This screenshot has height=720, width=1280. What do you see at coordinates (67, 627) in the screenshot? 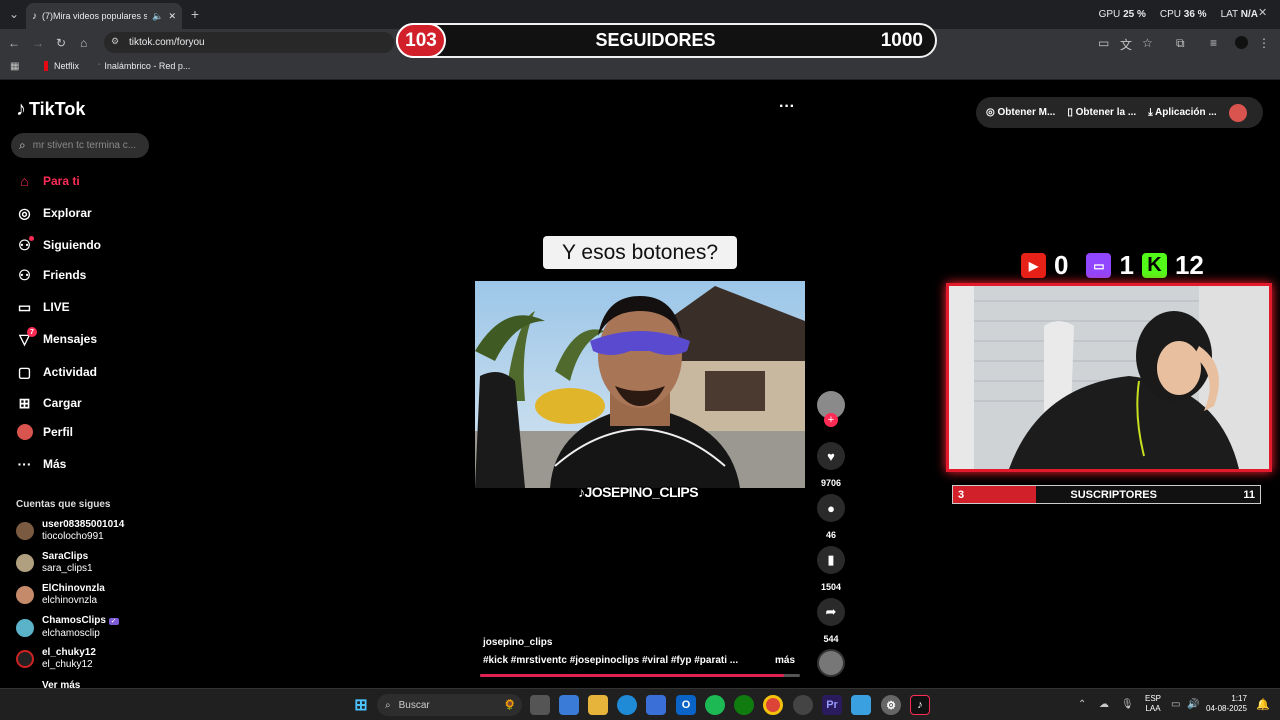
I see `followed-account: ChamosClips ✓ elchamosclip` at bounding box center [67, 627].